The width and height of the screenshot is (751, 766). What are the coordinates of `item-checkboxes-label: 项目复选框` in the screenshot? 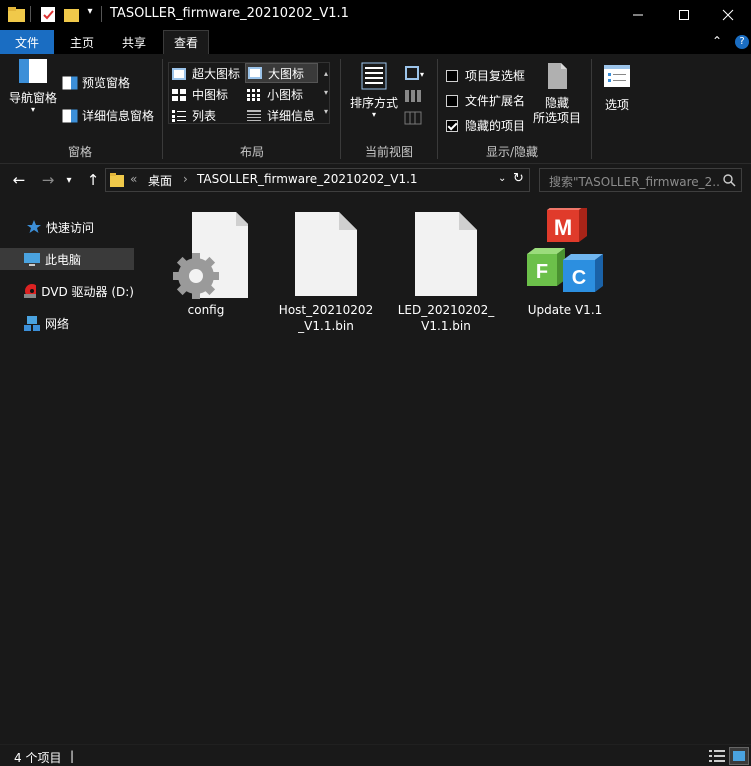 It's located at (495, 76).